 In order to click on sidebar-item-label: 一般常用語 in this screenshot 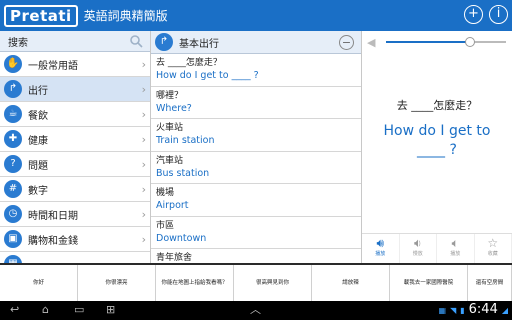, I will do `click(53, 66)`.